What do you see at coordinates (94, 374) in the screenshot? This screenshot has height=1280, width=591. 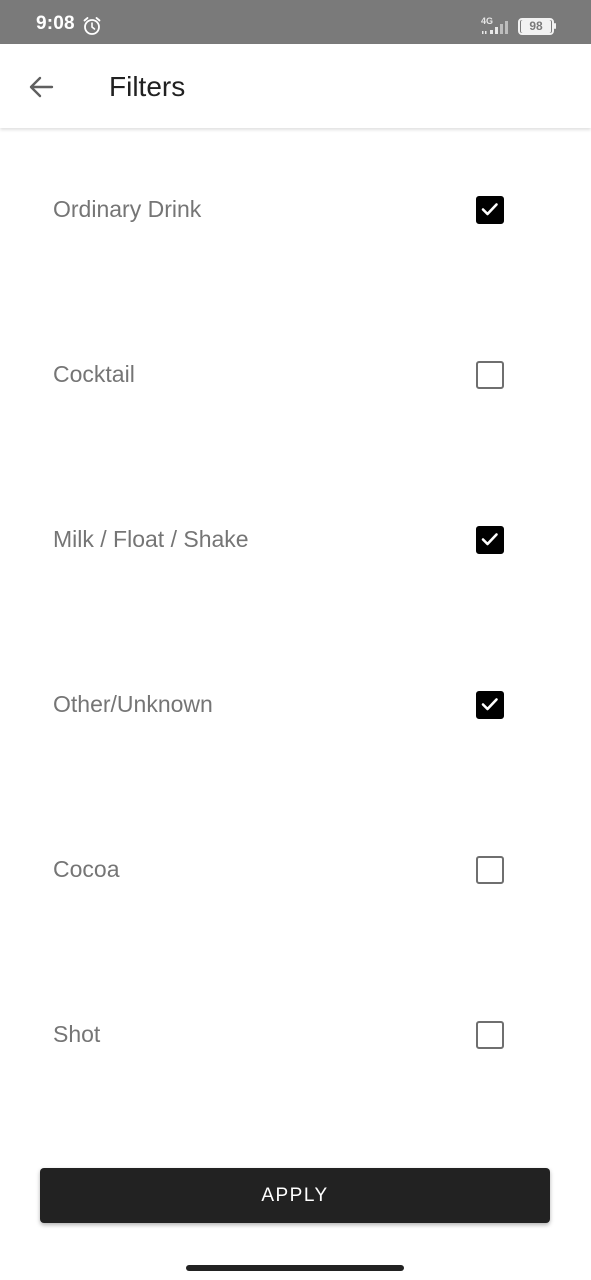 I see `filter-label: Cocktail` at bounding box center [94, 374].